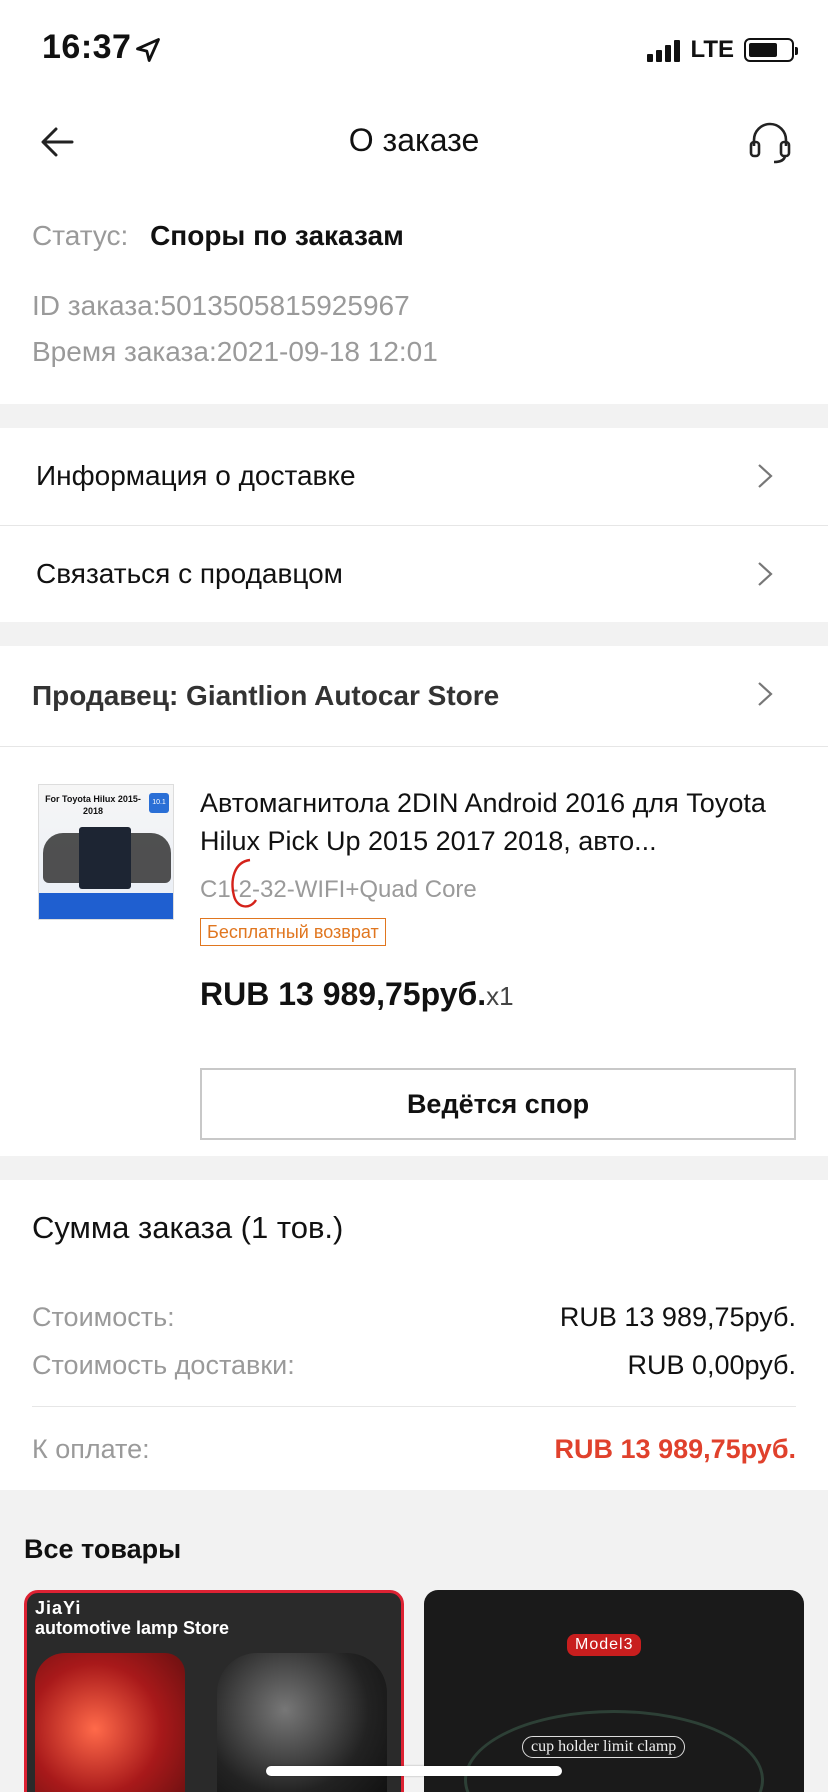 Image resolution: width=828 pixels, height=1792 pixels. Describe the element at coordinates (221, 305) in the screenshot. I see `order-id: ID заказа:5013505815925967` at that location.